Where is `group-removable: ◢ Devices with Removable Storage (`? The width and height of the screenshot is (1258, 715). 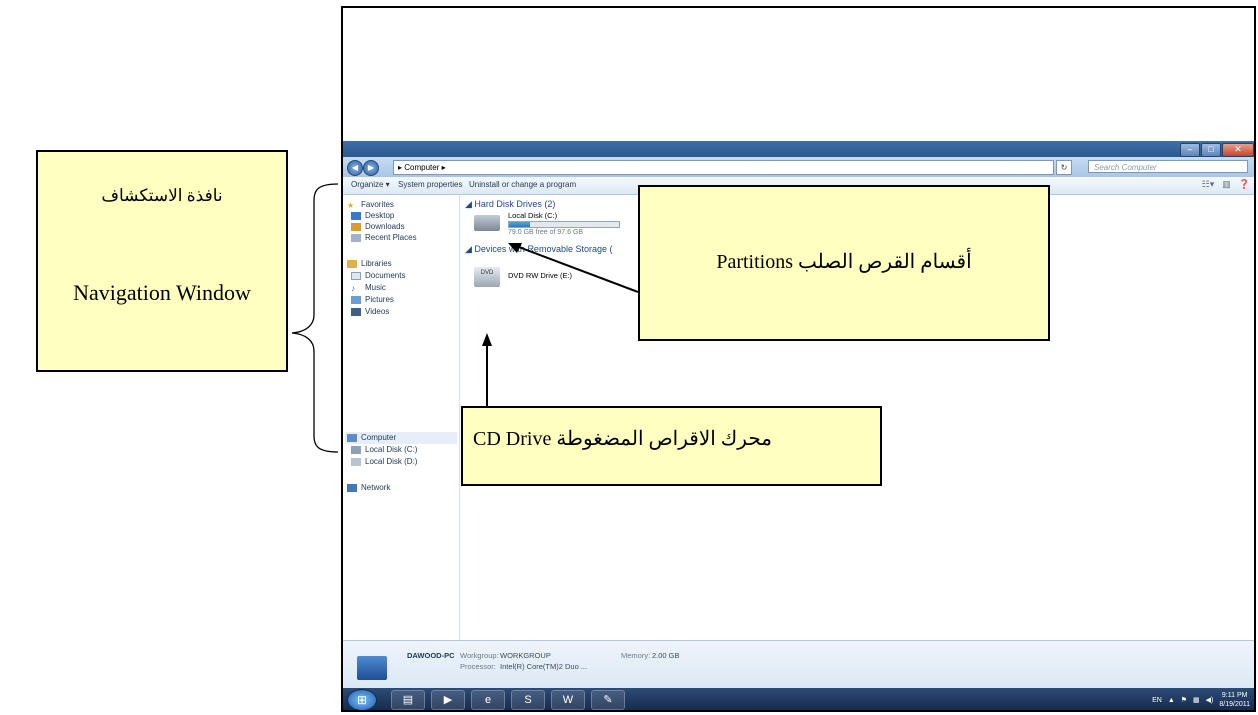
group-removable: ◢ Devices with Removable Storage ( is located at coordinates (538, 249).